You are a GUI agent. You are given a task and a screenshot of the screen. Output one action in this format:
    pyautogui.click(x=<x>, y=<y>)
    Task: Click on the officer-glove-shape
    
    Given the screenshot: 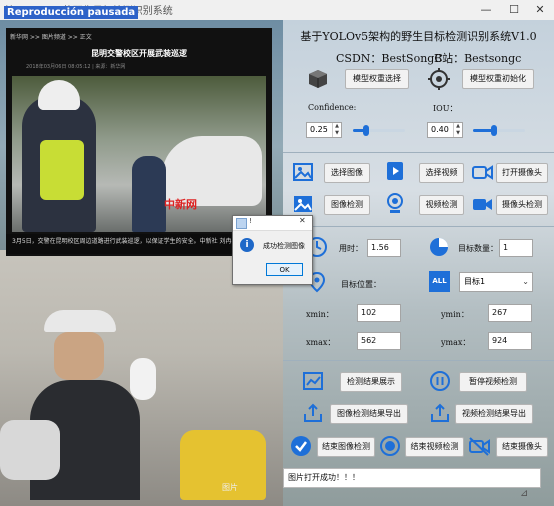 What is the action you would take?
    pyautogui.click(x=143, y=379)
    